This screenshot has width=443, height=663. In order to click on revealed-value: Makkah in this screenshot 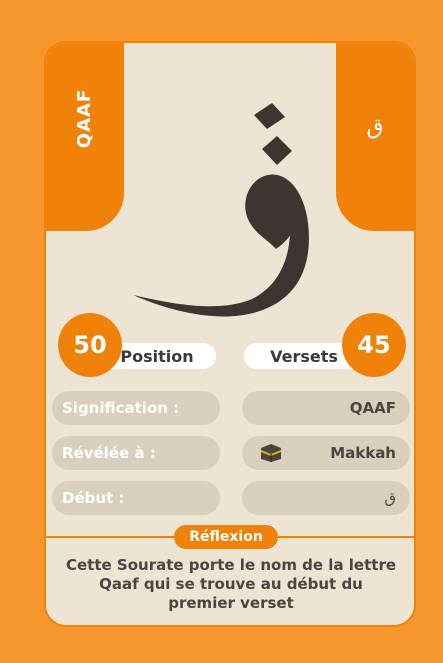, I will do `click(326, 453)`.